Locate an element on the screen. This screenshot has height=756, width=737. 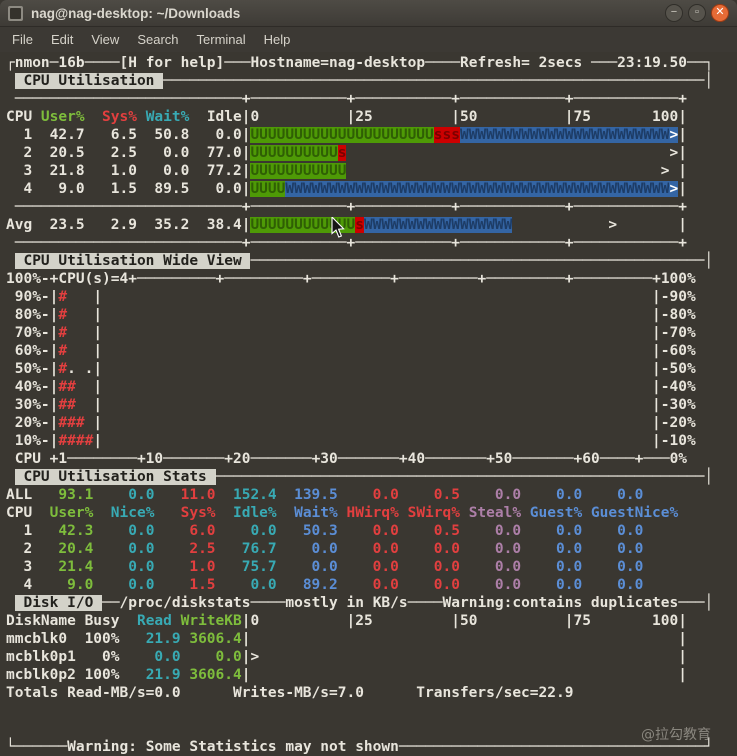
menu-search: Search is located at coordinates (157, 39).